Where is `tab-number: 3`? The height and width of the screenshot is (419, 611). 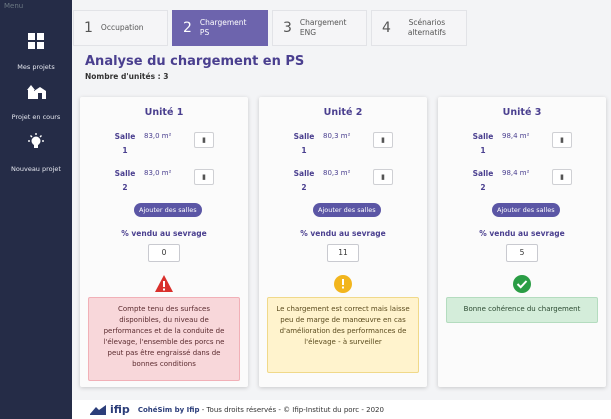
tab-number: 3 is located at coordinates (287, 28).